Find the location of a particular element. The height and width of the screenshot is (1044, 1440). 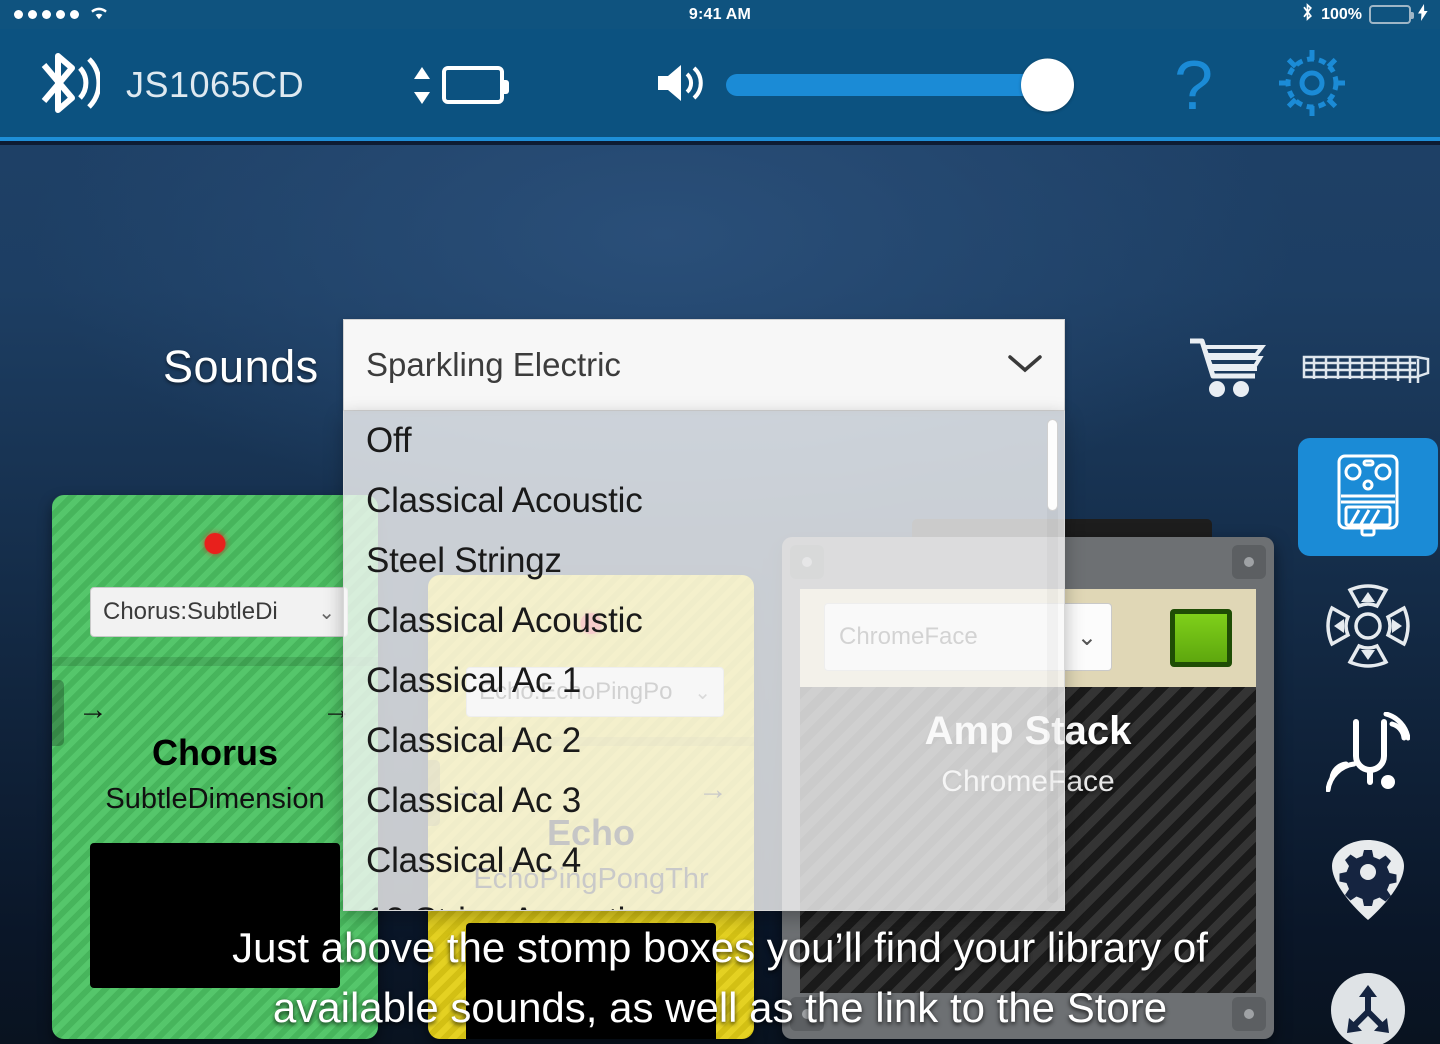

pedal-led-indicator is located at coordinates (215, 543).